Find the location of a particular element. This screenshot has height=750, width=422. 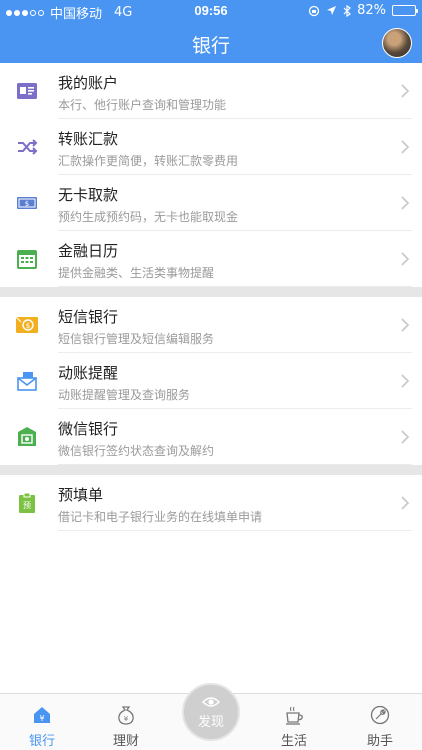

status-right: 82% is located at coordinates (363, 10).